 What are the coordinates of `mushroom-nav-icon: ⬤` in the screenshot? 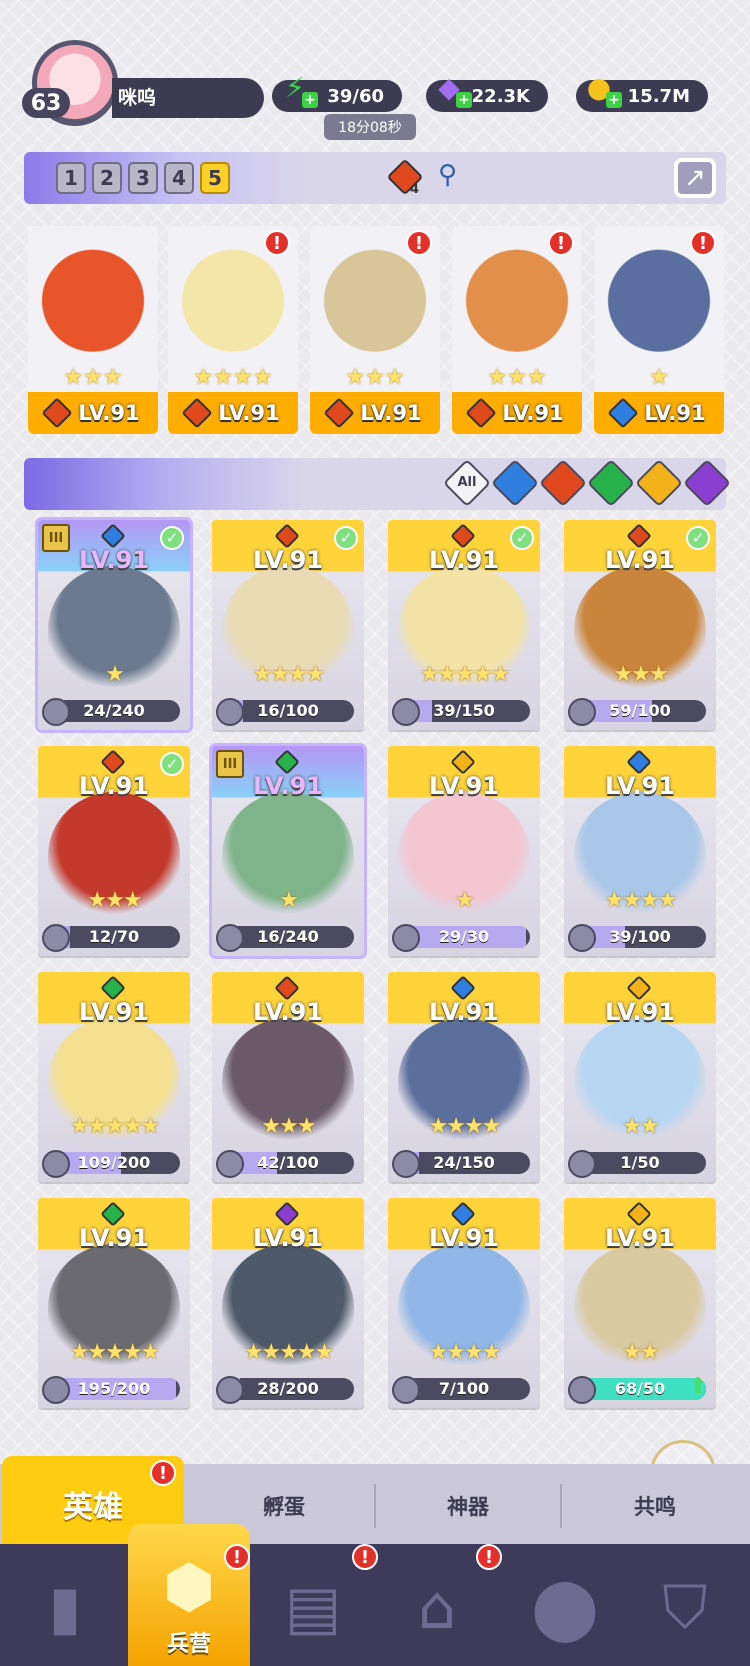 It's located at (565, 1608).